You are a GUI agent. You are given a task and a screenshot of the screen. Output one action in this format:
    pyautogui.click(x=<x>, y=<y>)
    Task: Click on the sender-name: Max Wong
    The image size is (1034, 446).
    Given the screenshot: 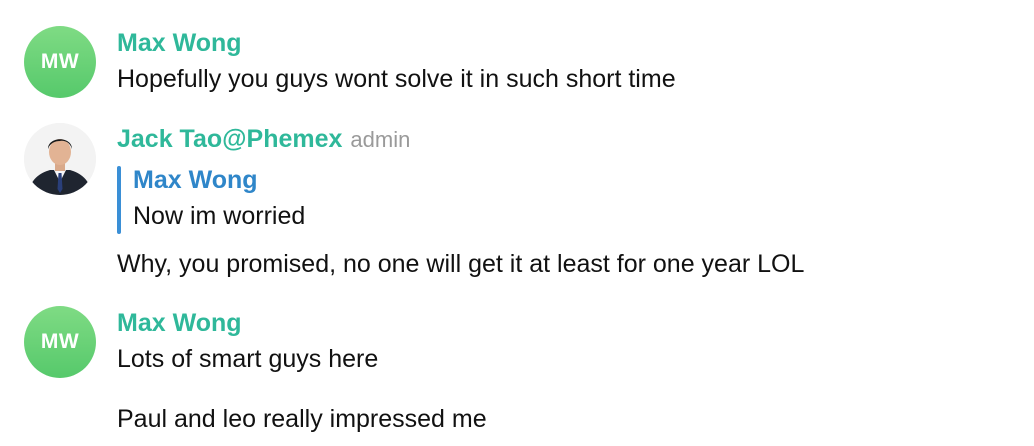 What is the action you would take?
    pyautogui.click(x=179, y=323)
    